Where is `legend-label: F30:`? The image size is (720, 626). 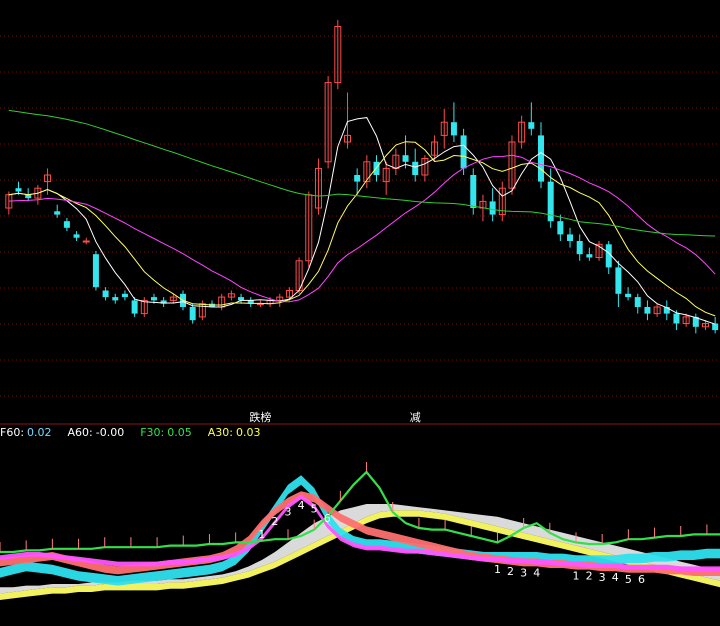
legend-label: F30: is located at coordinates (152, 432).